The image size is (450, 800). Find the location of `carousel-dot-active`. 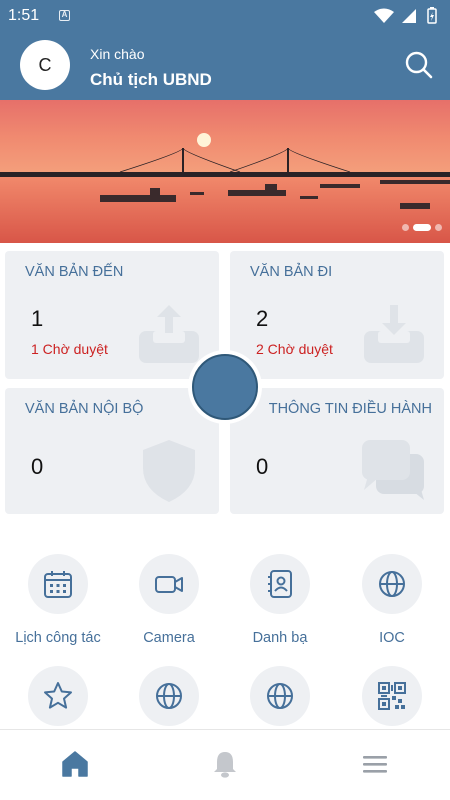

carousel-dot-active is located at coordinates (422, 227).